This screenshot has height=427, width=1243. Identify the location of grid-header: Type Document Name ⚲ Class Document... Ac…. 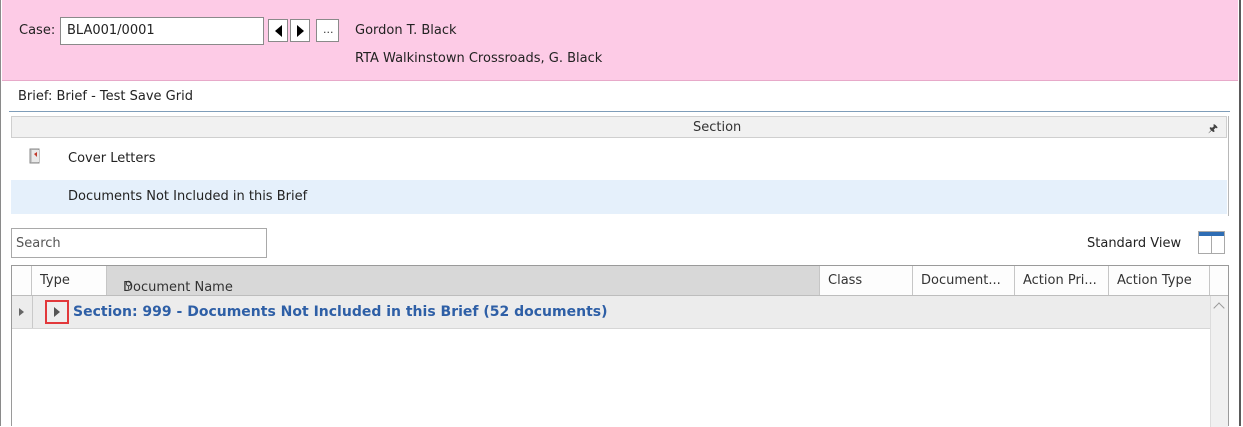
(620, 281).